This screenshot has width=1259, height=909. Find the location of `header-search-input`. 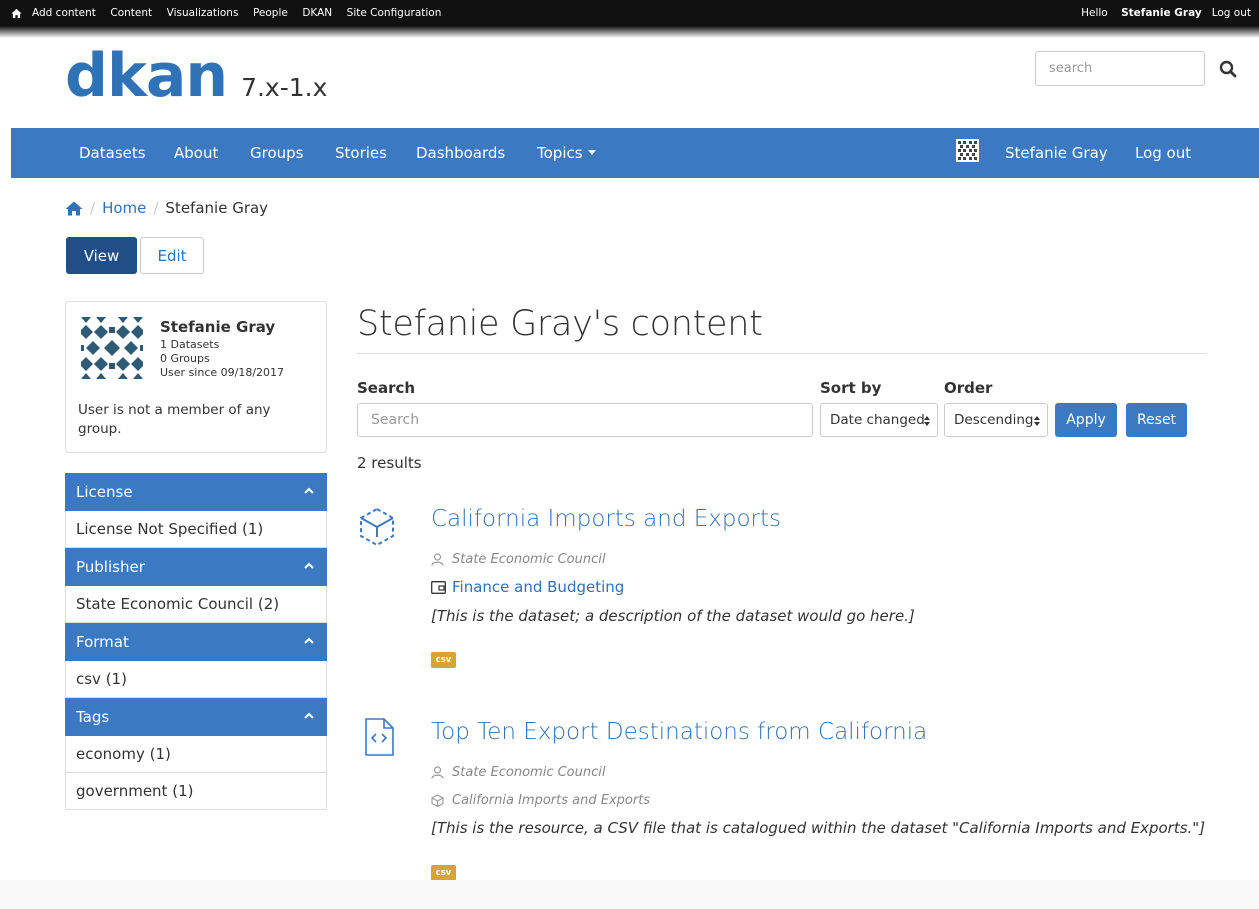

header-search-input is located at coordinates (1127, 68).